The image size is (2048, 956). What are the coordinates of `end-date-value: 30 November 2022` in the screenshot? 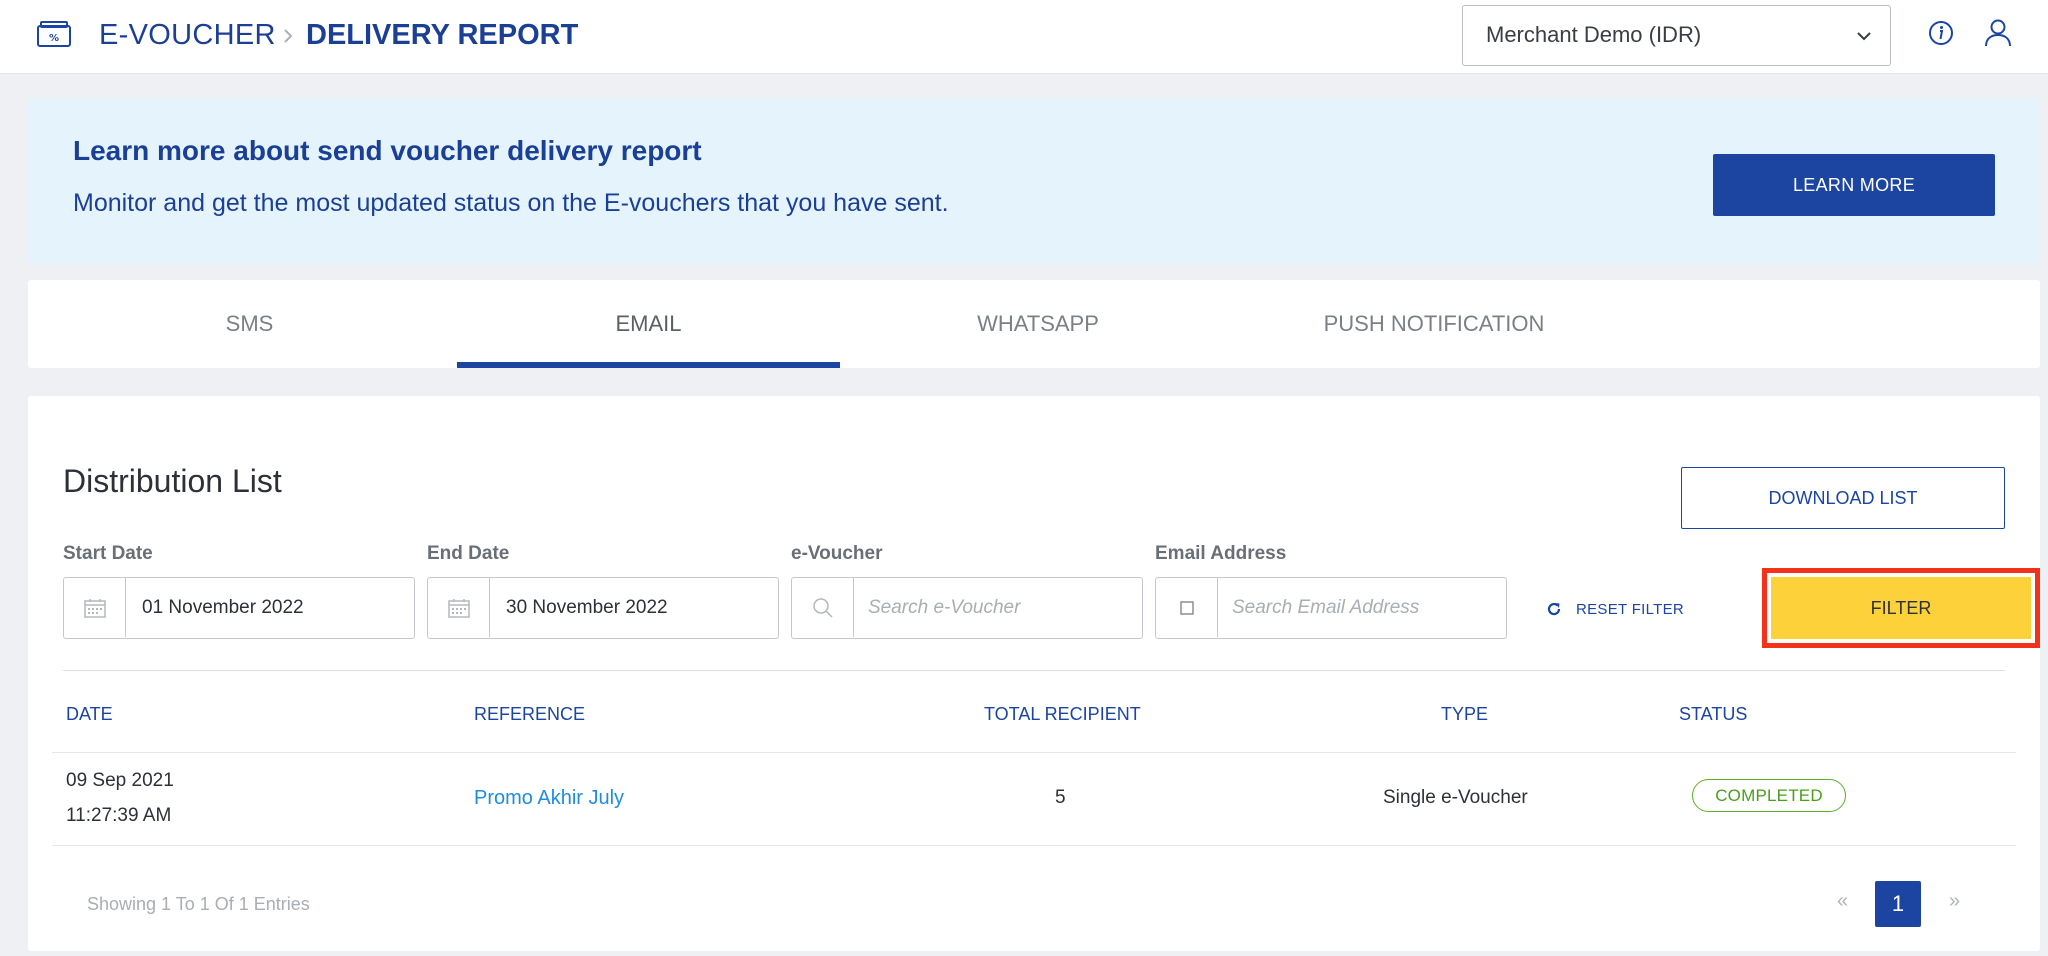 It's located at (587, 607).